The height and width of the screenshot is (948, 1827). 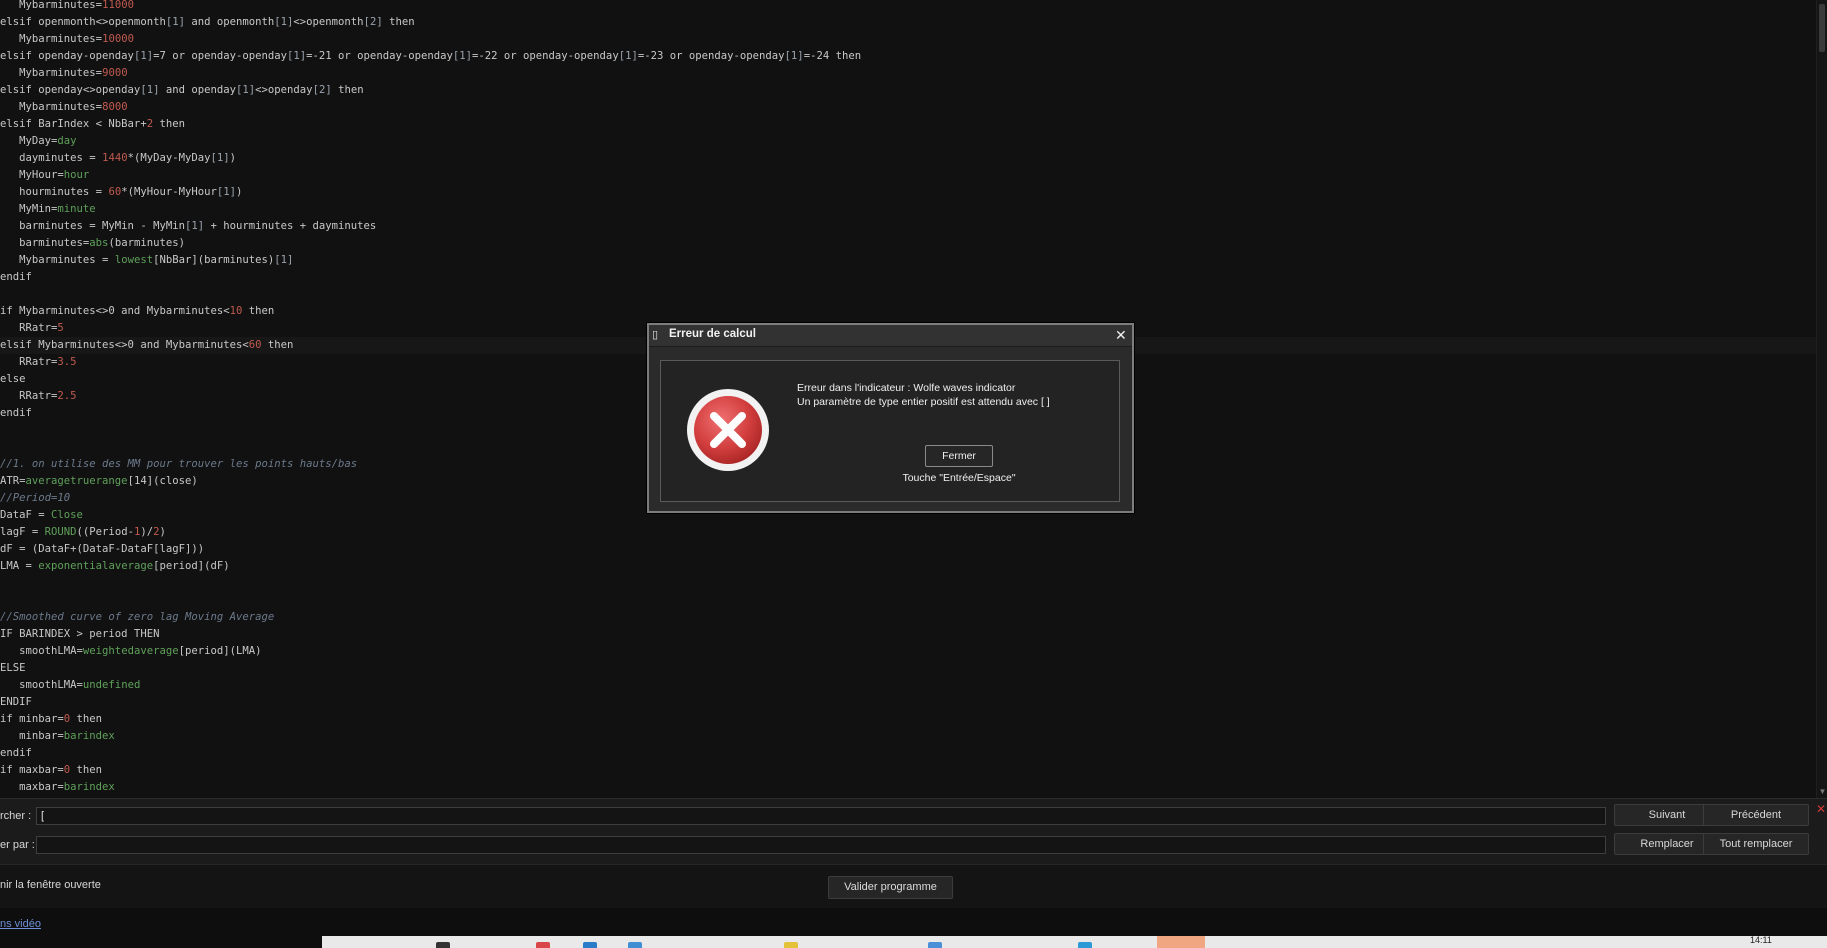 I want to click on code-token: 10, so click(x=236, y=311).